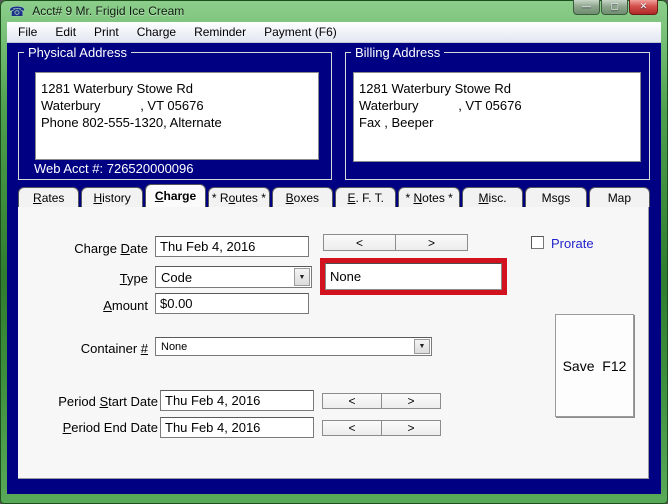 This screenshot has height=504, width=668. Describe the element at coordinates (108, 401) in the screenshot. I see `period-start-label: Period Start Date` at that location.